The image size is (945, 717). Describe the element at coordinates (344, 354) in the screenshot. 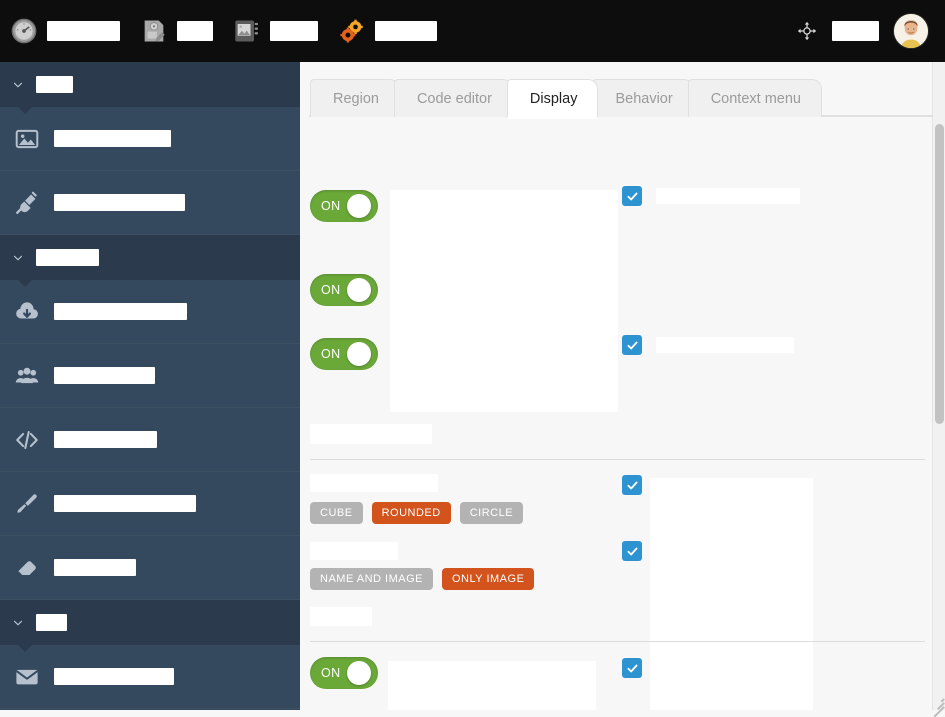

I see `toggle-switch-3: ON` at that location.